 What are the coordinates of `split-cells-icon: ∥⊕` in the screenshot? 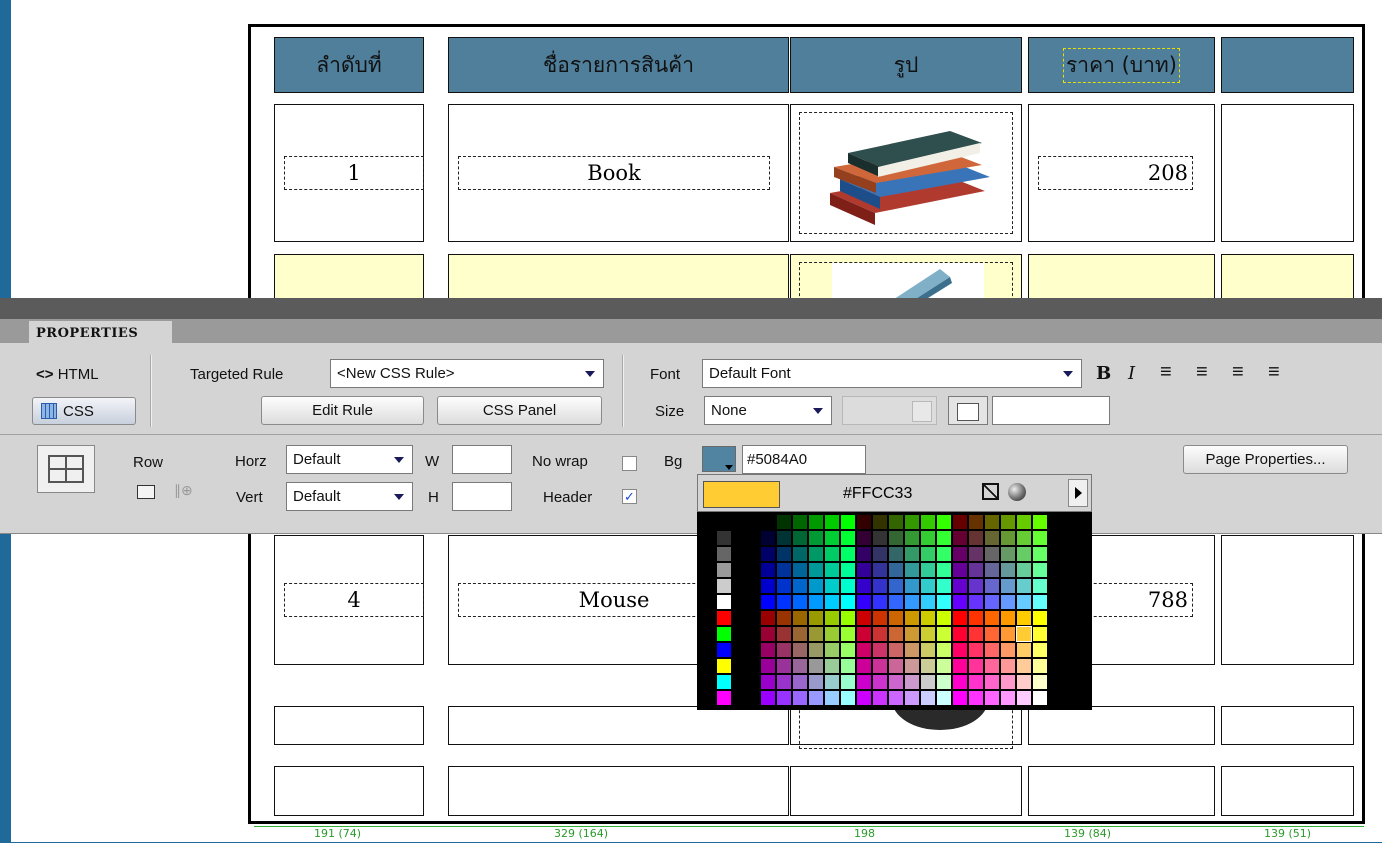 It's located at (183, 490).